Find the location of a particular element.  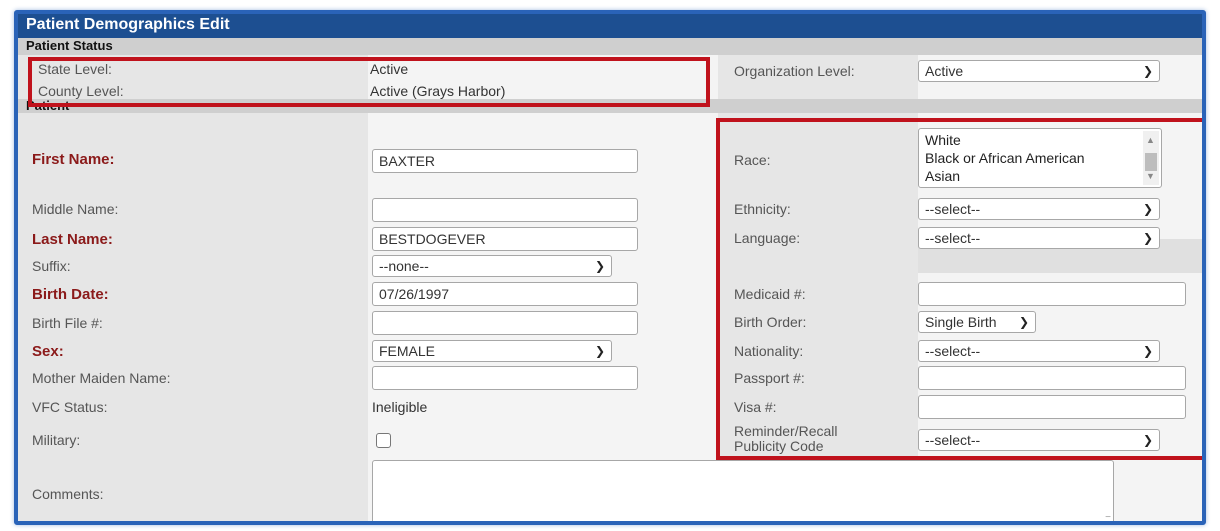

race-scrollbar: ▲ ▼ is located at coordinates (1151, 158).